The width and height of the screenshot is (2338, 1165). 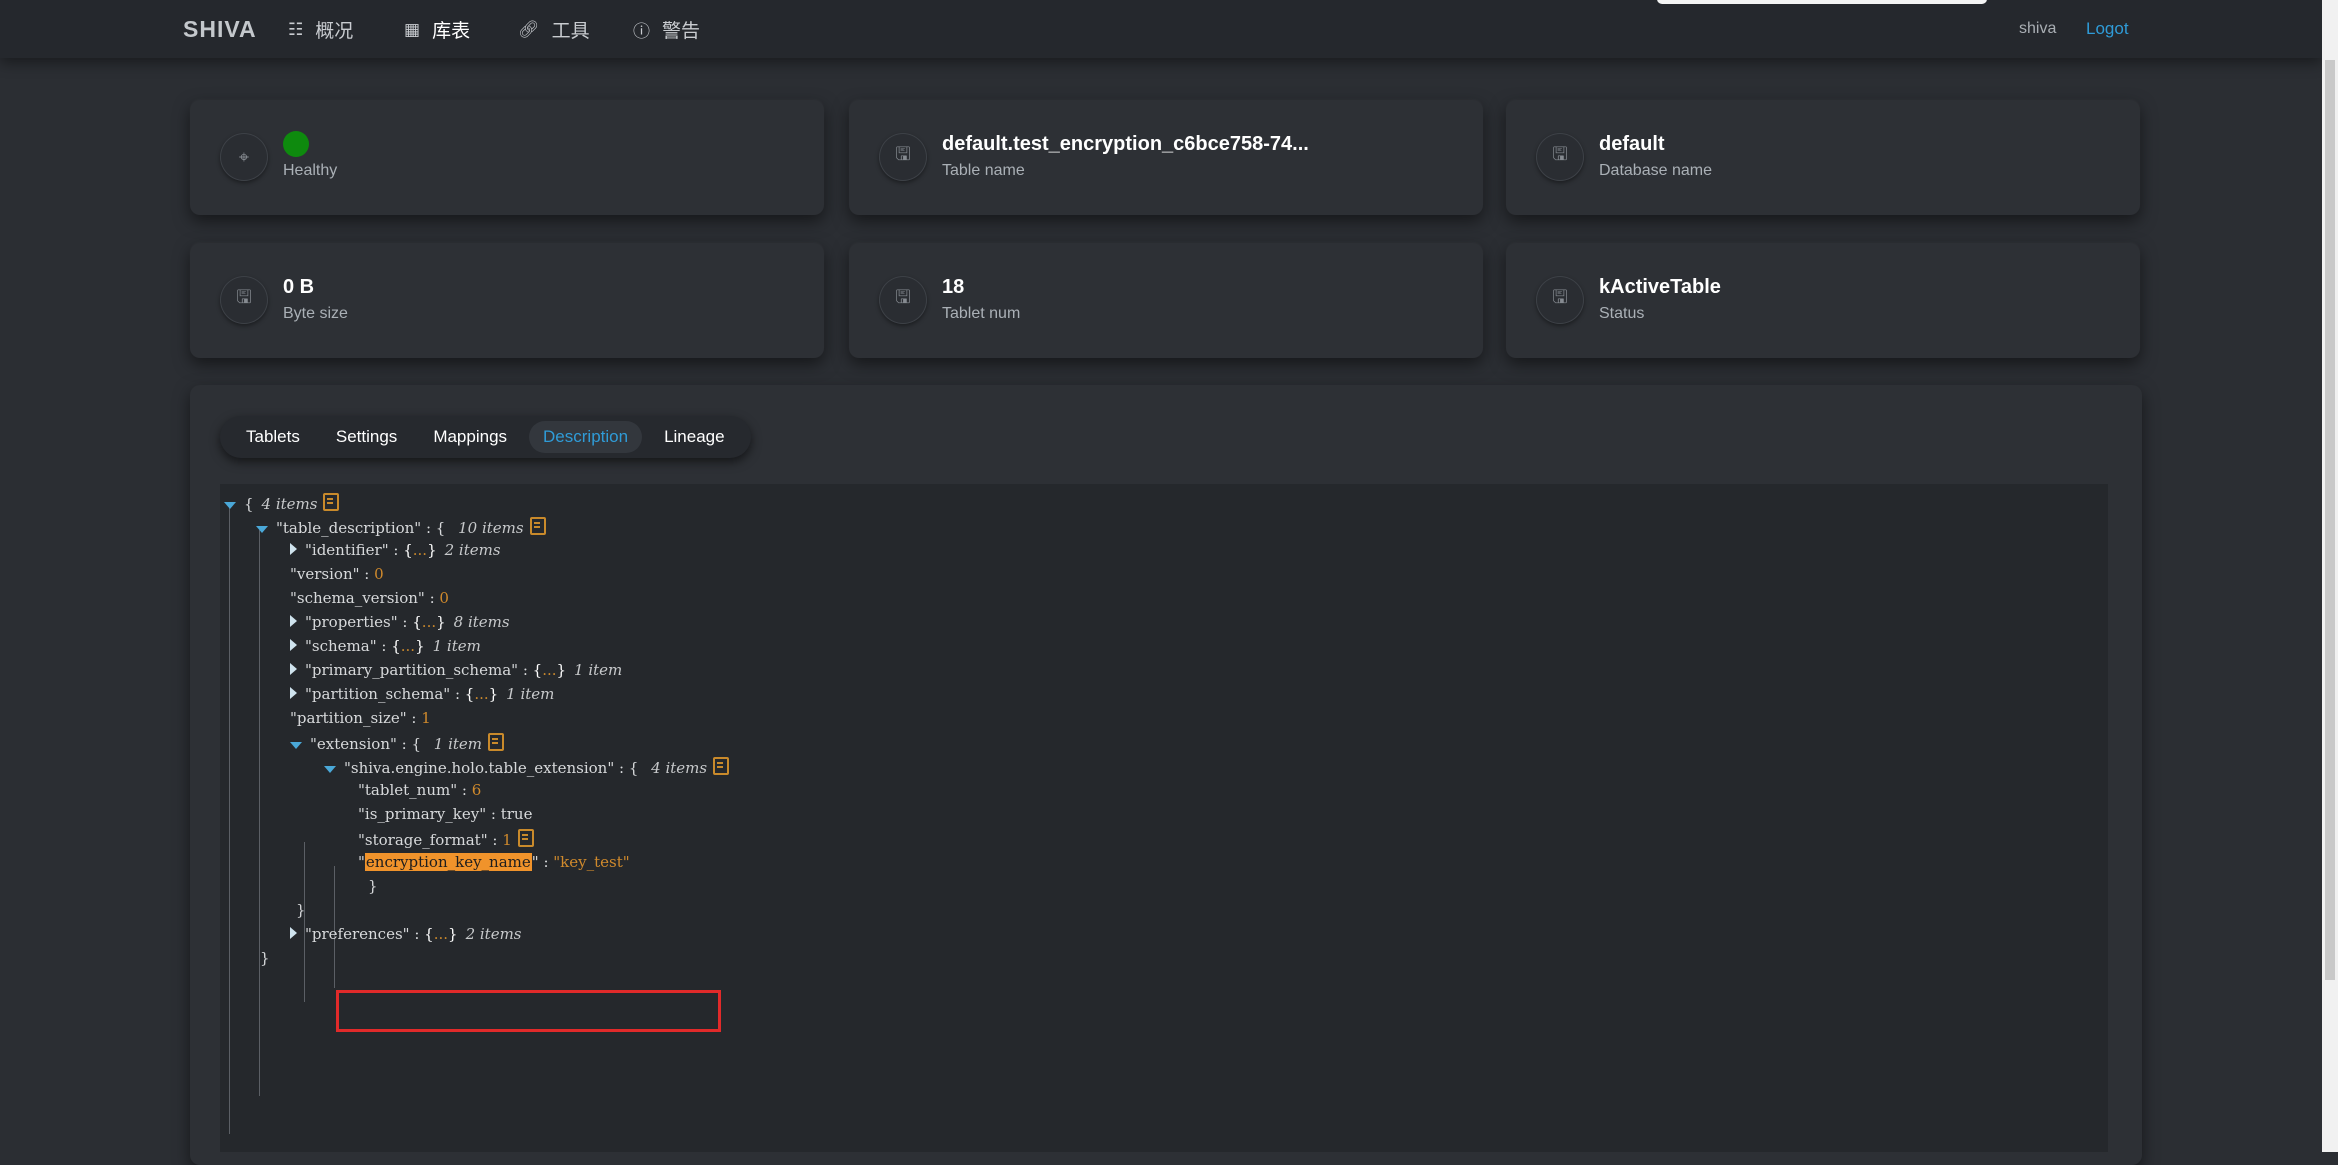 I want to click on json-row-partition-schema: "partition_schema" : {...} 1 item, so click(x=422, y=694).